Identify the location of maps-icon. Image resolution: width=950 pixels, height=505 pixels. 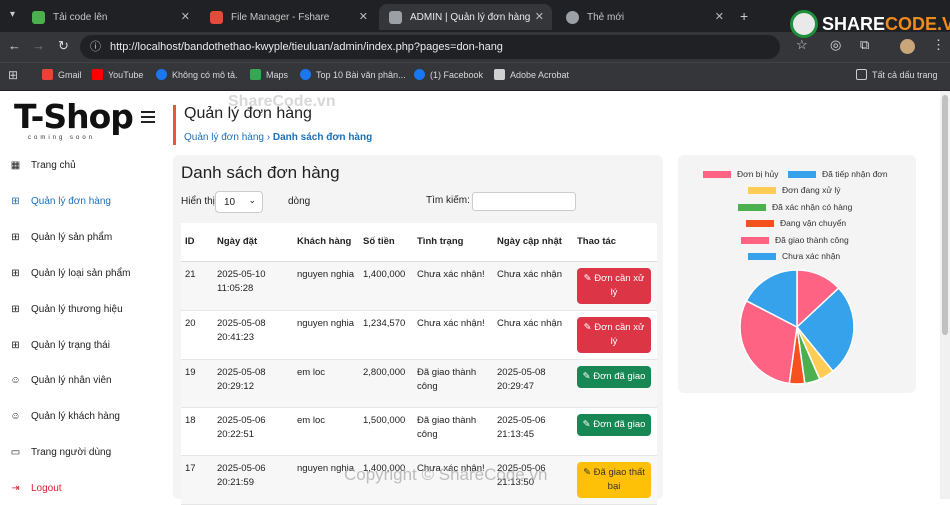
(255, 74).